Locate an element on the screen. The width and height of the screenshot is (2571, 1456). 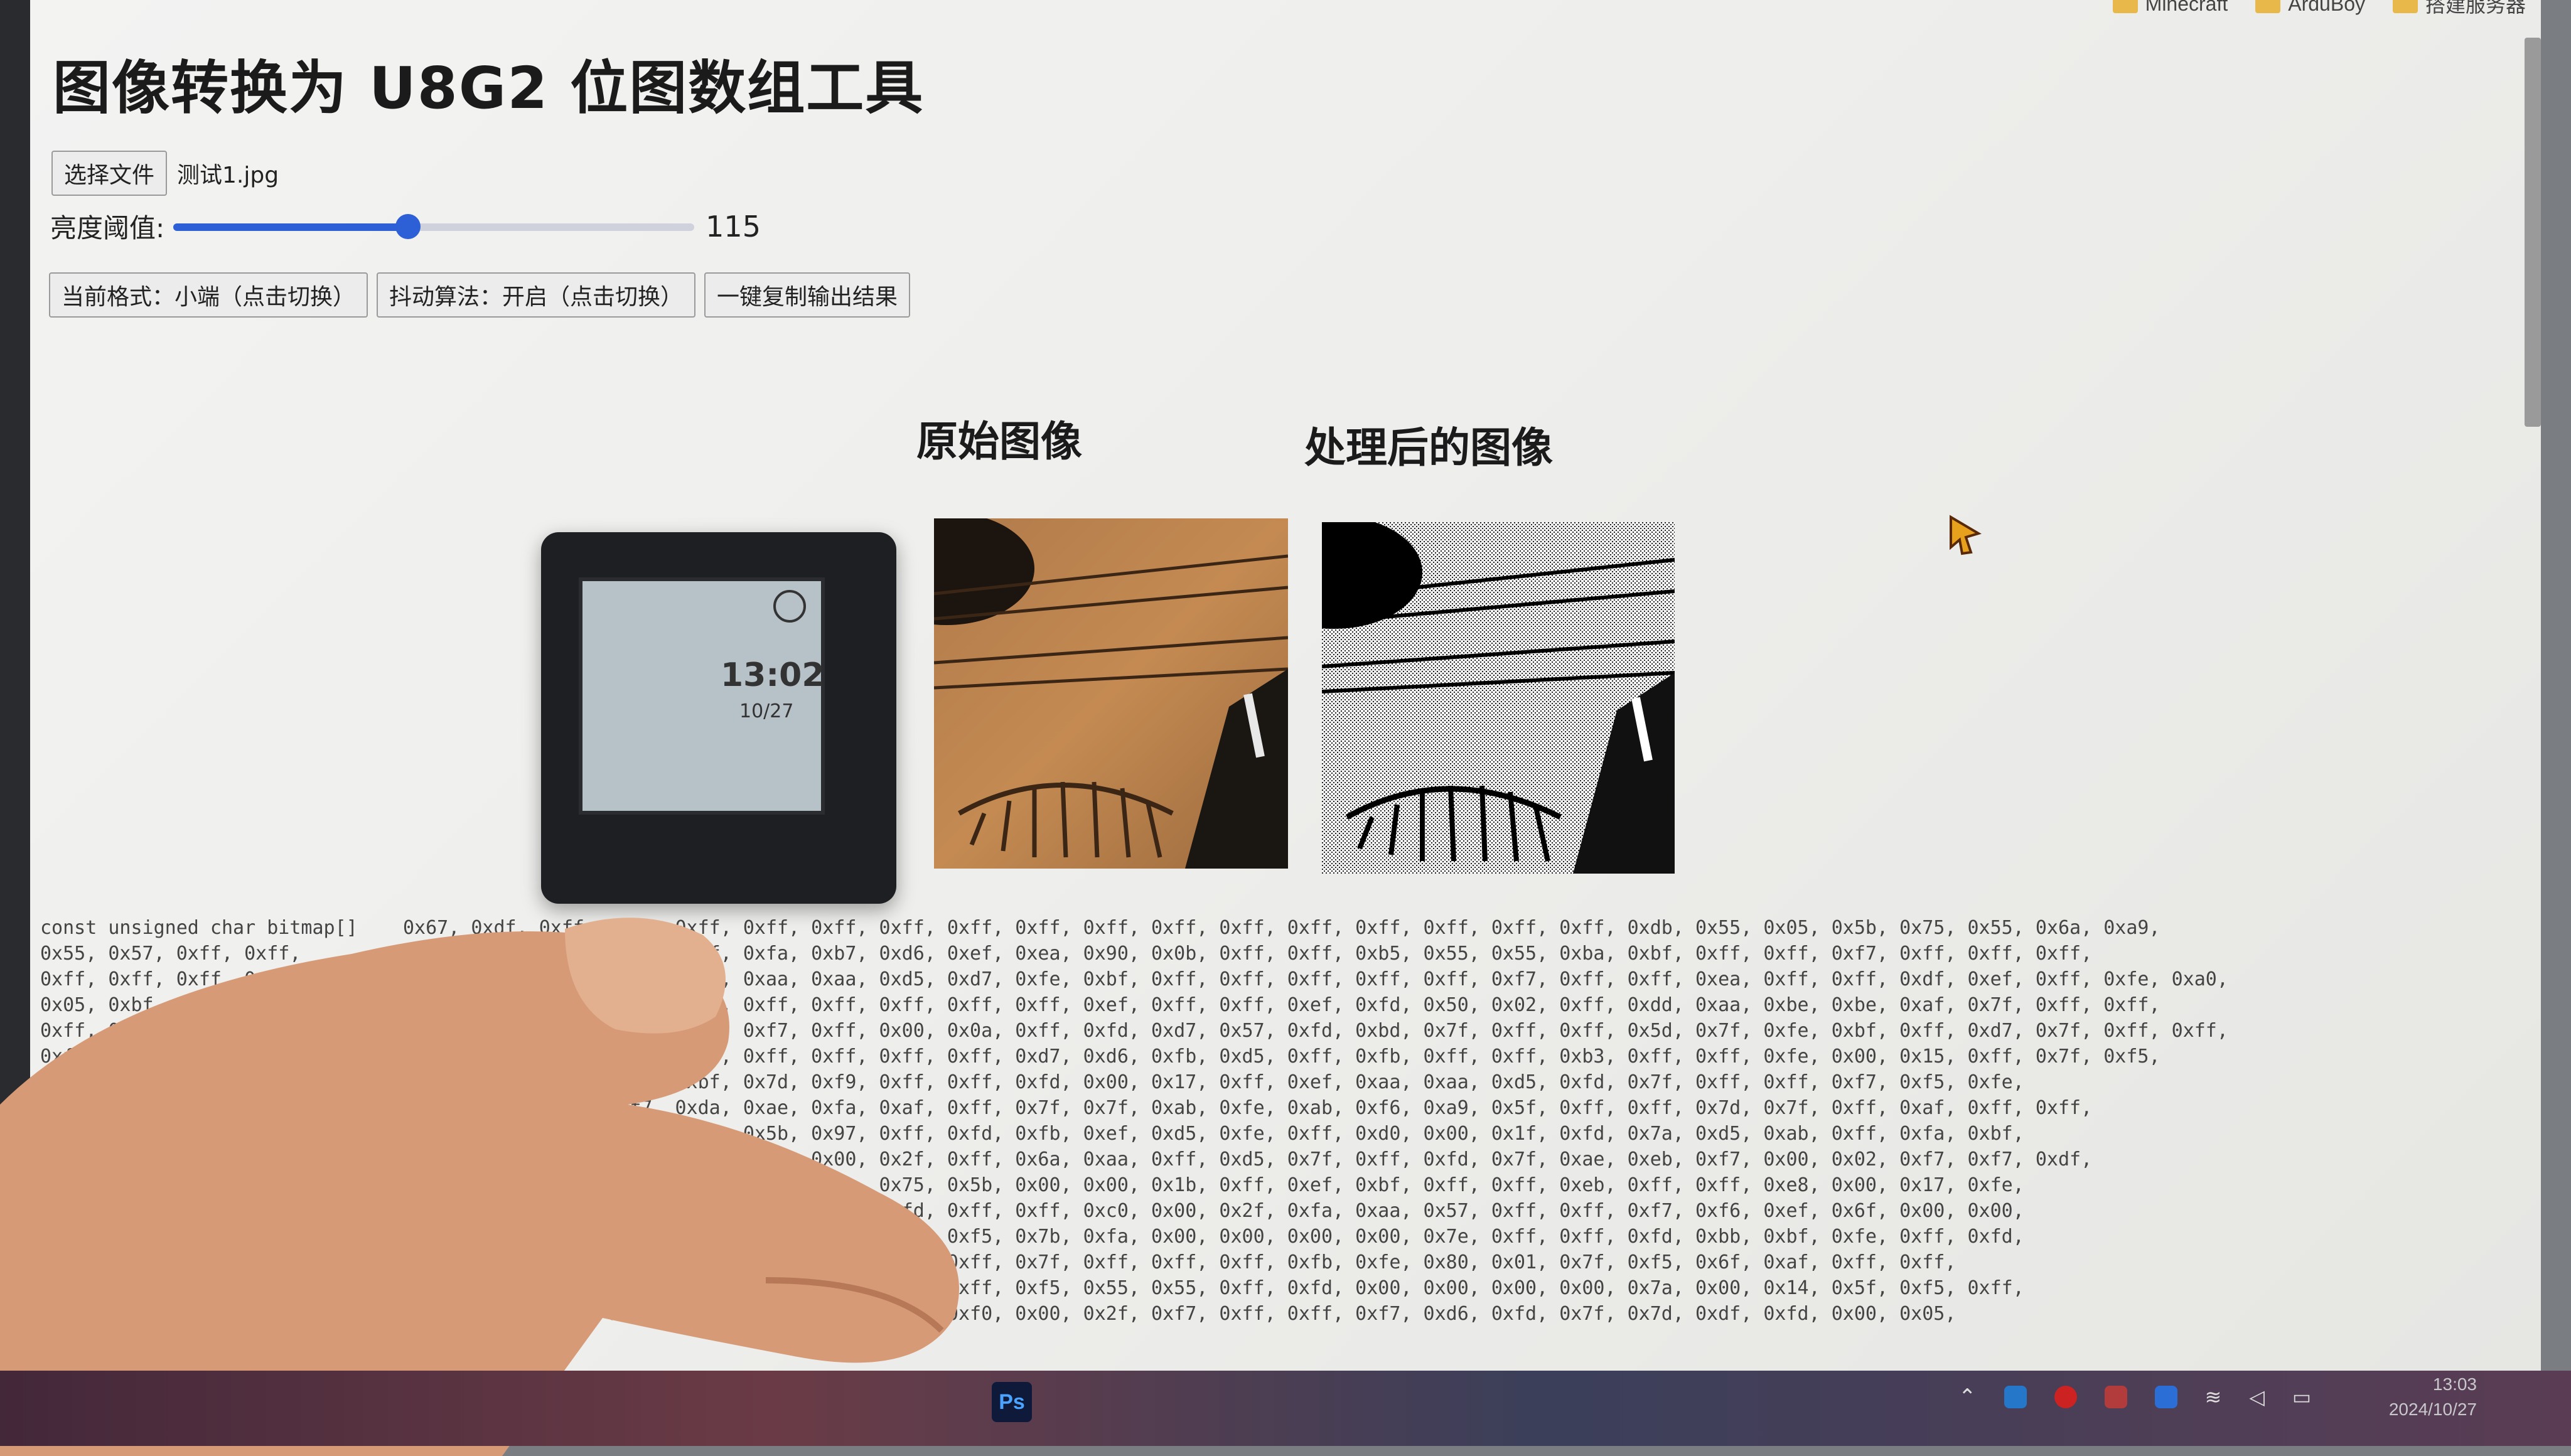
option-buttons: 当前格式：小端（点击切换） 抖动算法：开启（点击切换） 一键复制输出结果 is located at coordinates (480, 295).